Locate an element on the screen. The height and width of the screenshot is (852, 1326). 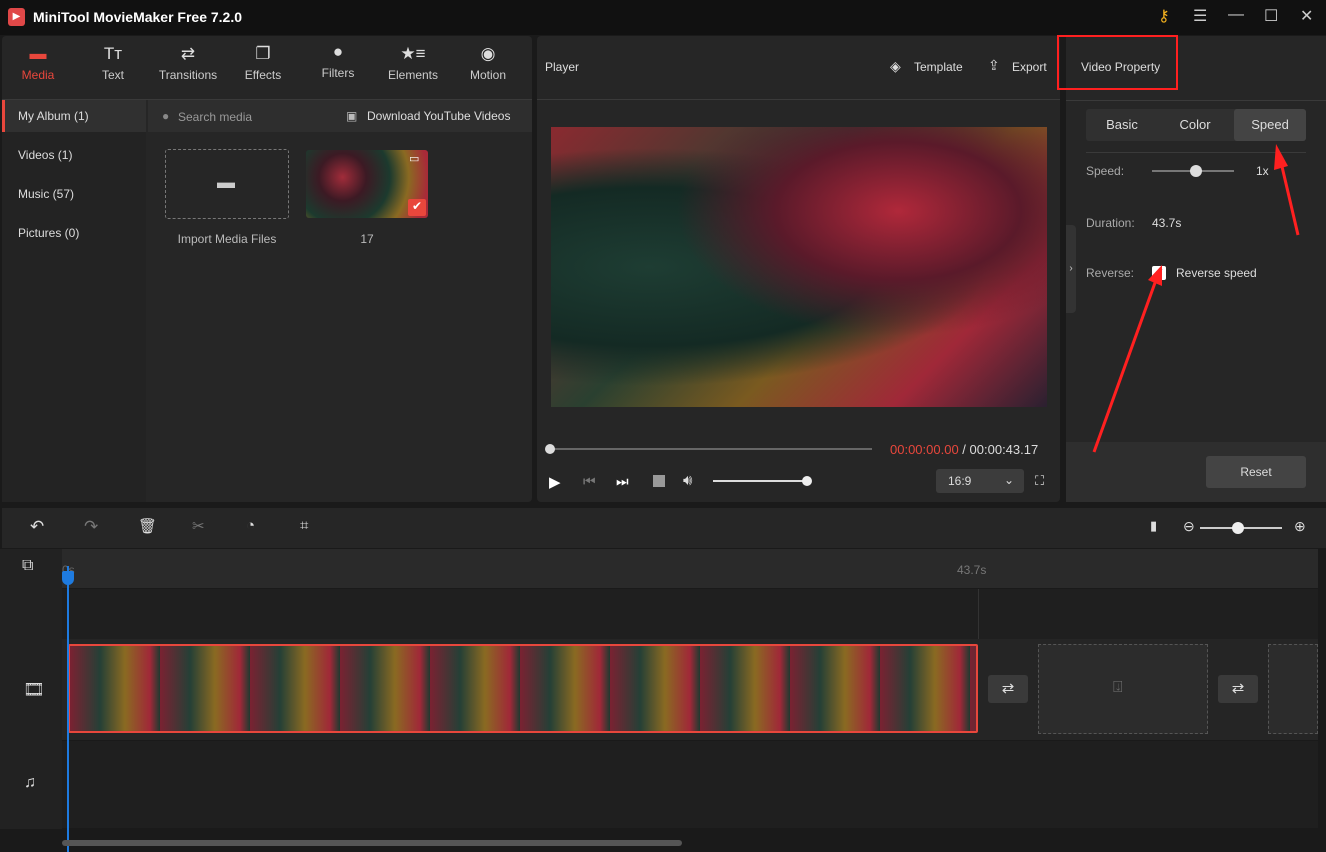
drop-zone is located at coordinates (1293, 689).